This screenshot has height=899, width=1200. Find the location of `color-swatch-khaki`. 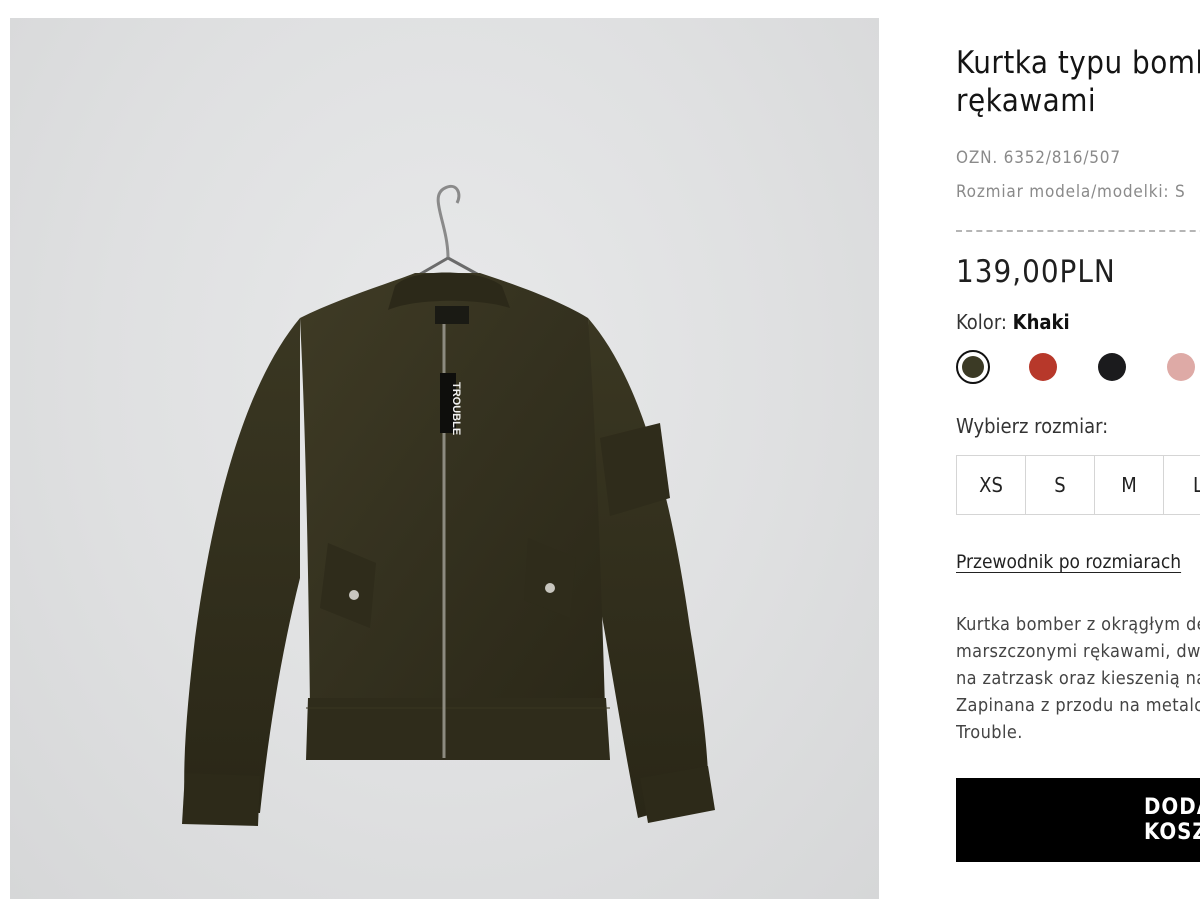

color-swatch-khaki is located at coordinates (973, 367).